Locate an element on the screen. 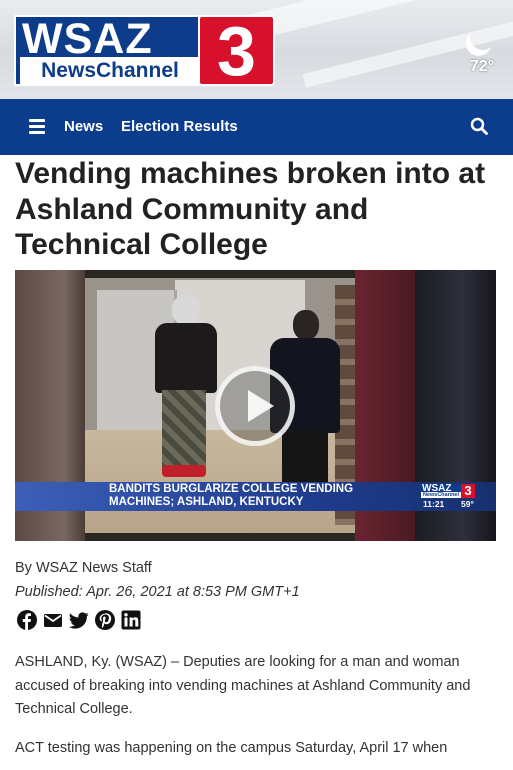 The height and width of the screenshot is (770, 513). video-suspect-man is located at coordinates (185, 390).